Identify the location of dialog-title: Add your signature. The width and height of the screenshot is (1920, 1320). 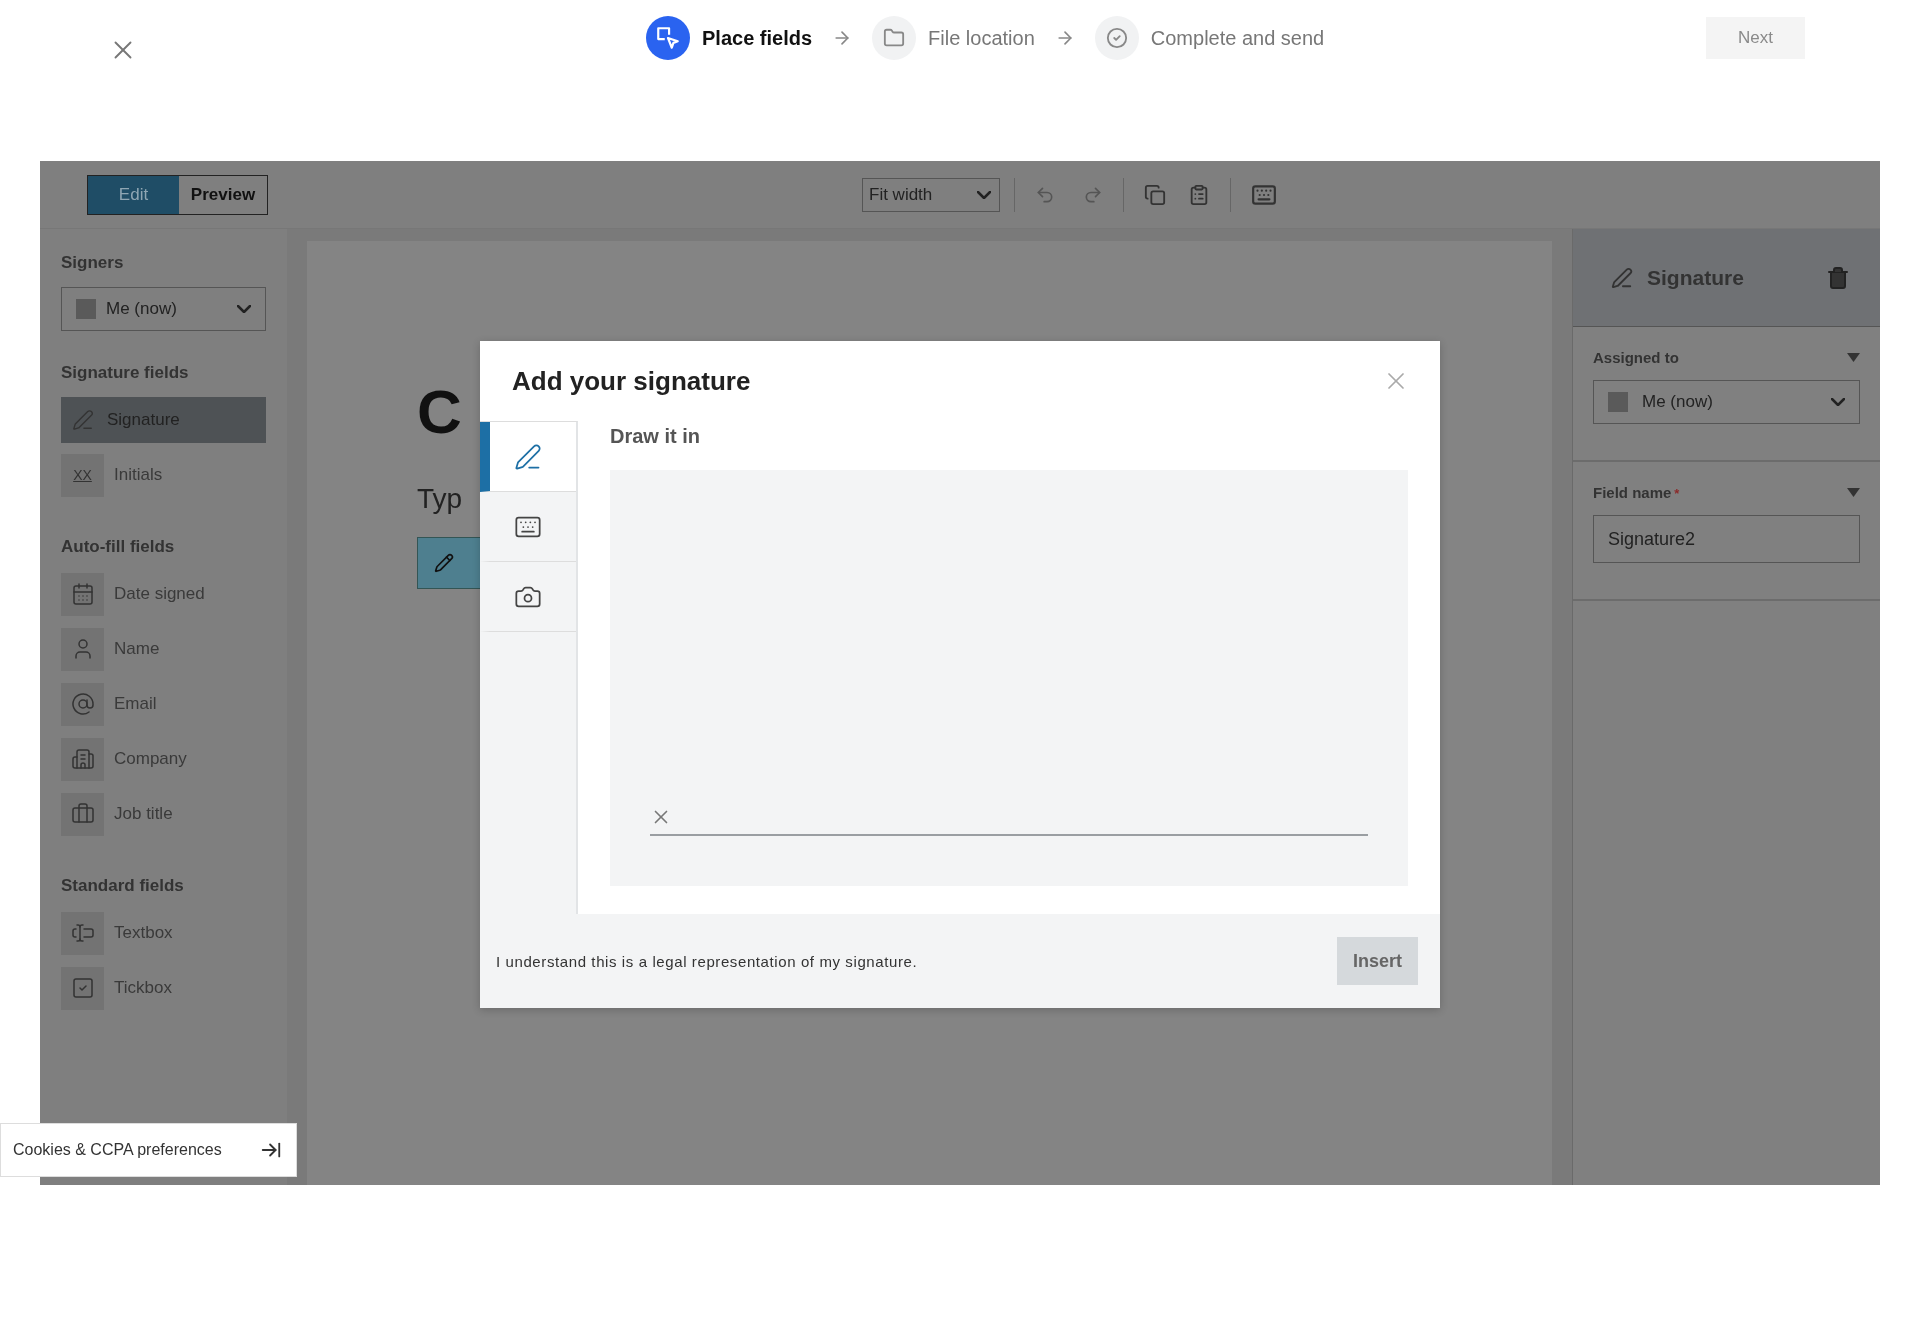
(631, 381).